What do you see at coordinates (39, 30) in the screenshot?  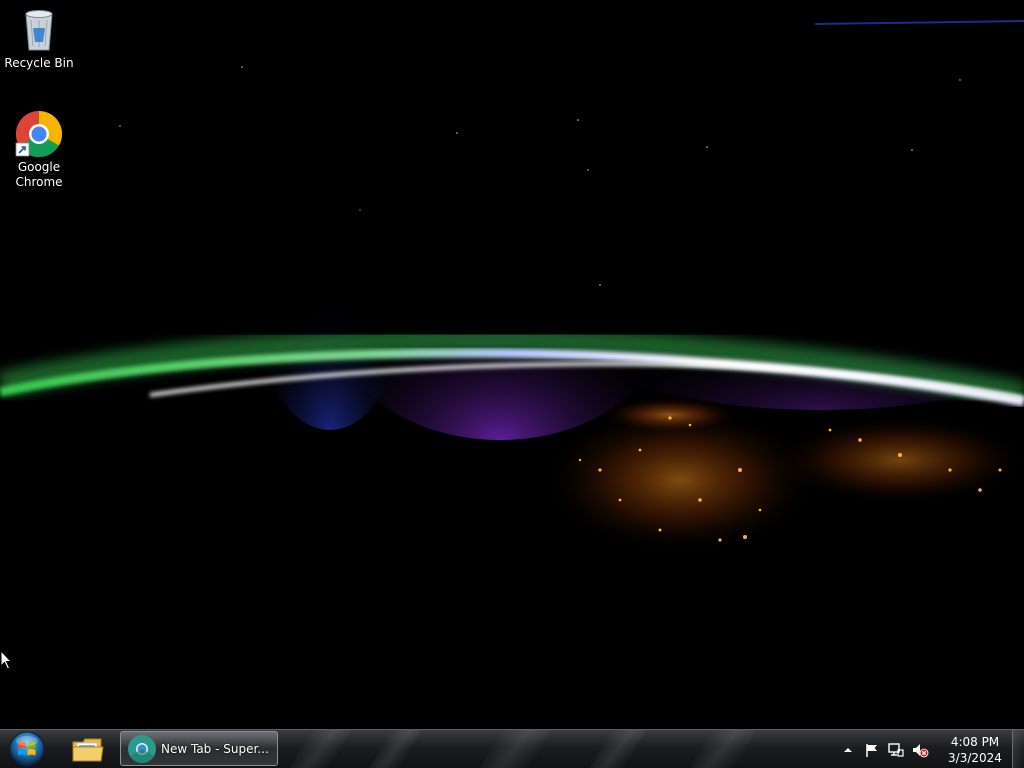 I see `recycle-bin-icon` at bounding box center [39, 30].